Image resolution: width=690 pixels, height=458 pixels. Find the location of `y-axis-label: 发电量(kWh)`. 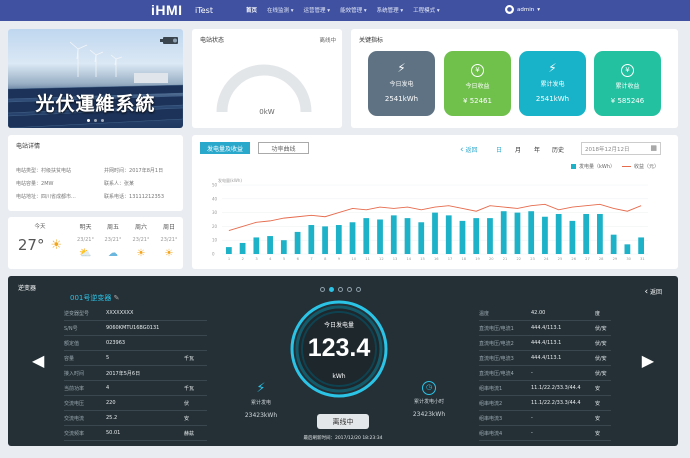

y-axis-label: 发电量(kWh) is located at coordinates (230, 180).